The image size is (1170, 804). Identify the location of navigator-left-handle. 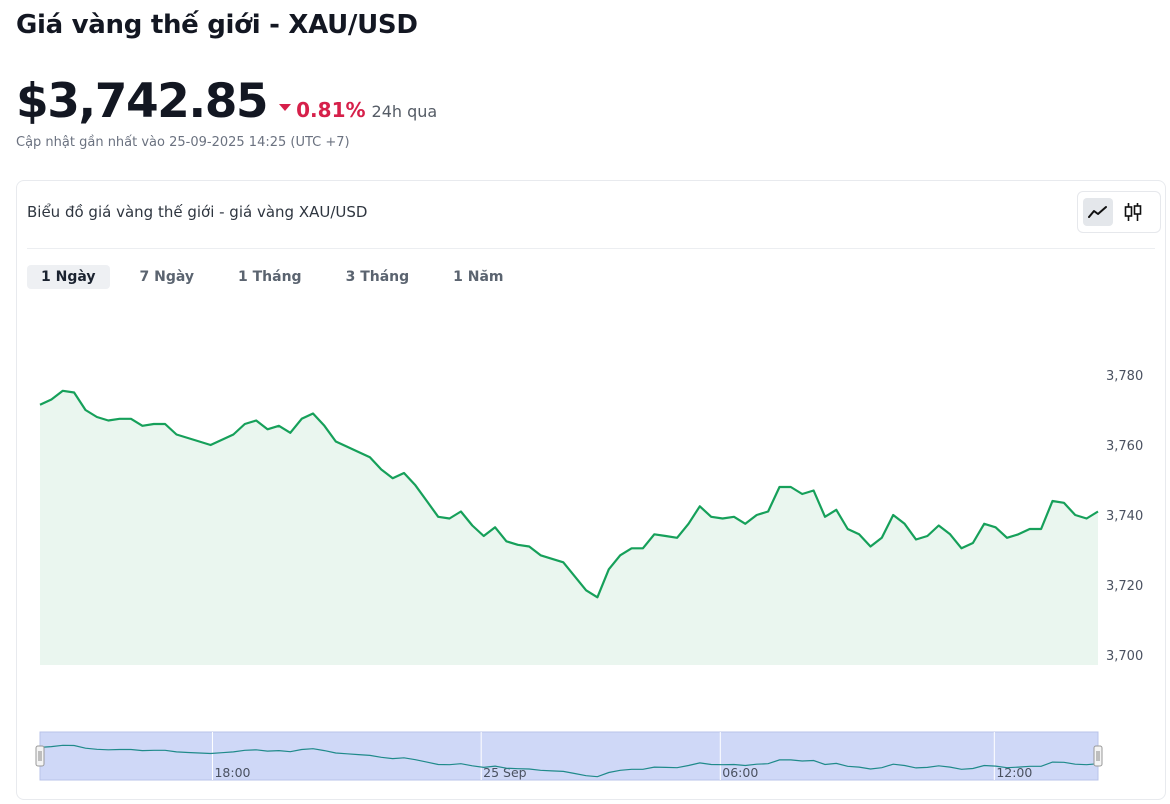
(40, 756).